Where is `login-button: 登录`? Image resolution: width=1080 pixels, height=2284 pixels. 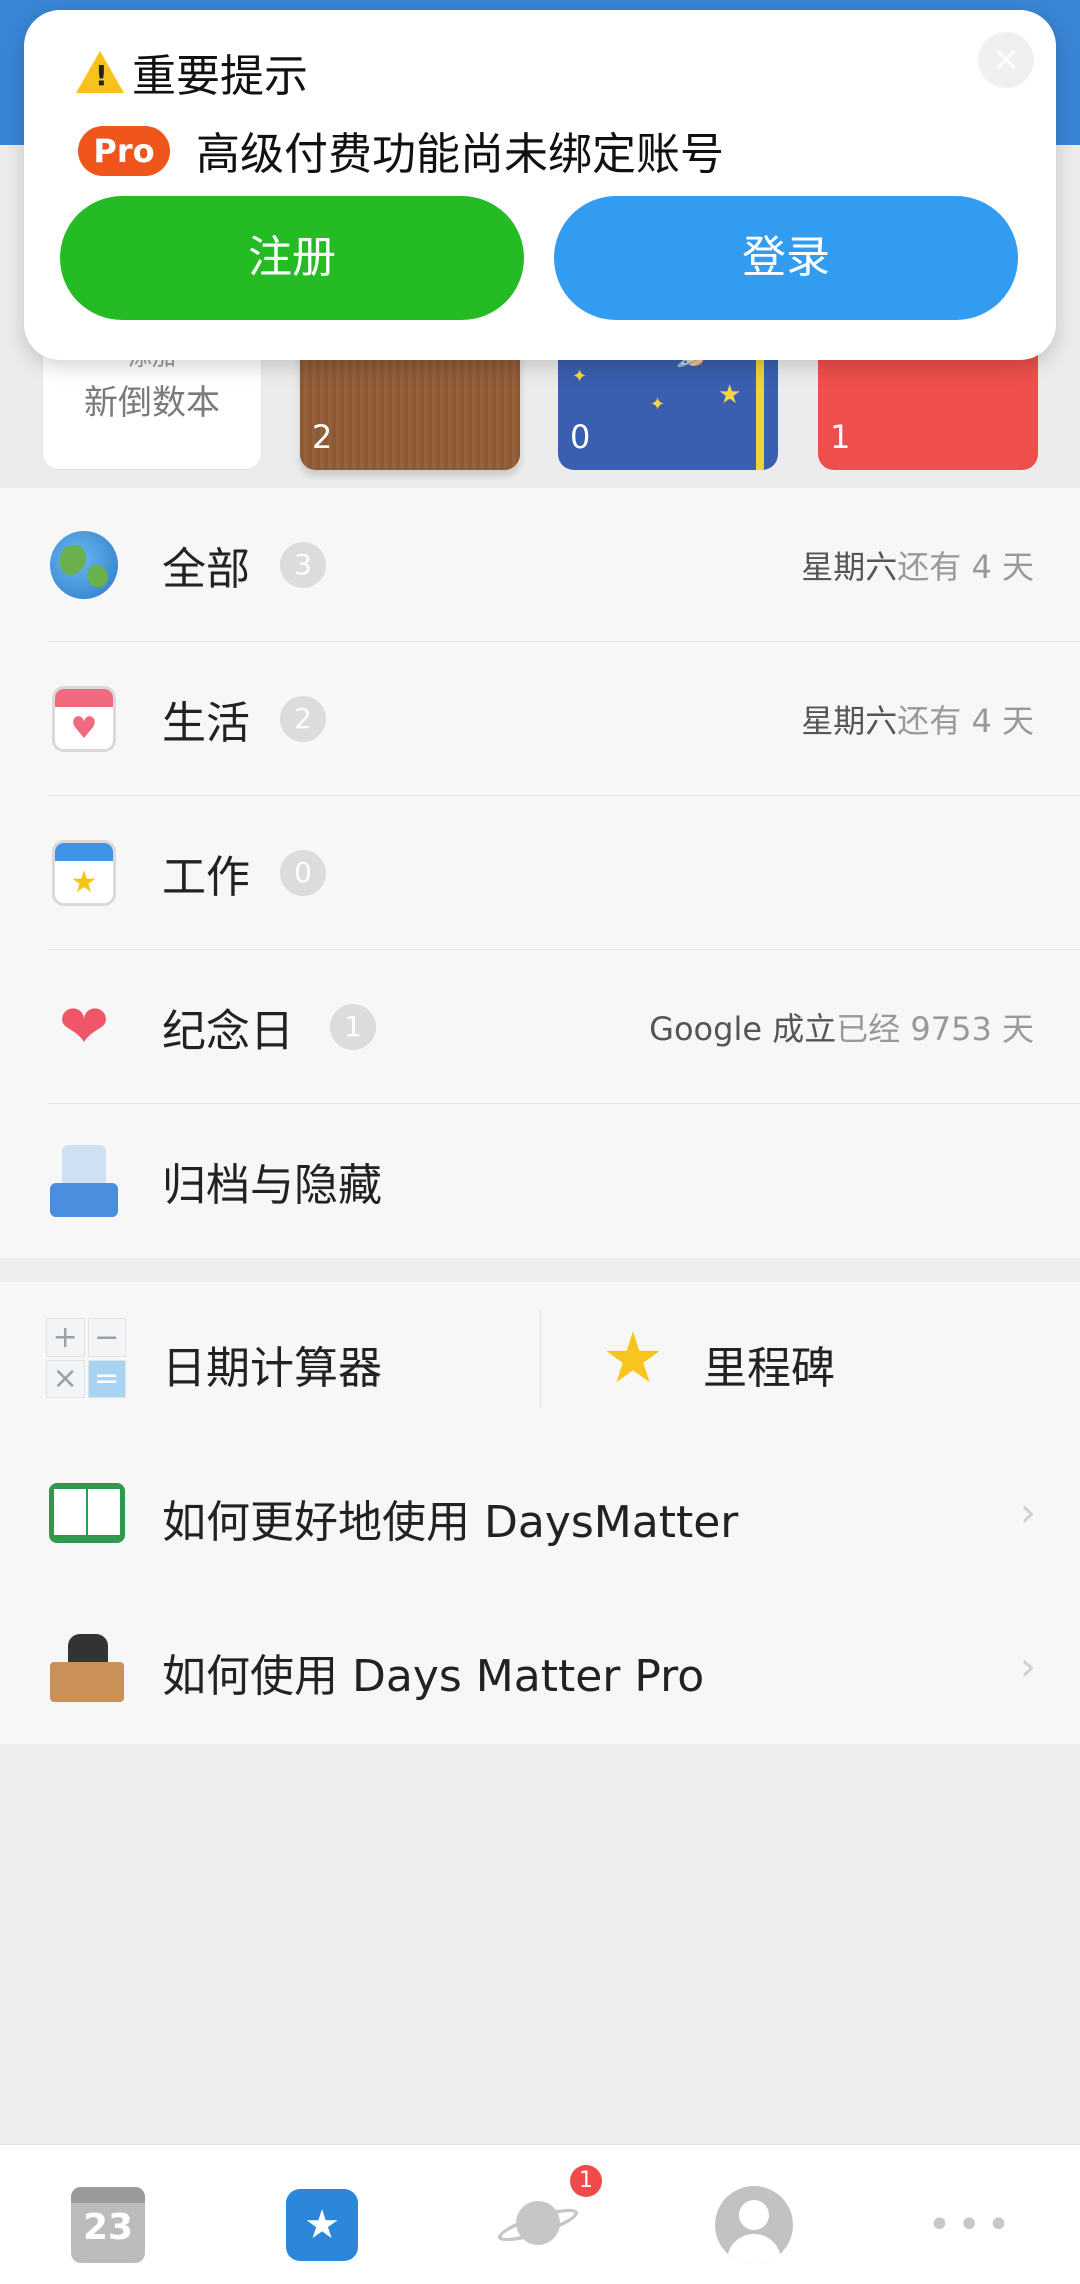
login-button: 登录 is located at coordinates (786, 258).